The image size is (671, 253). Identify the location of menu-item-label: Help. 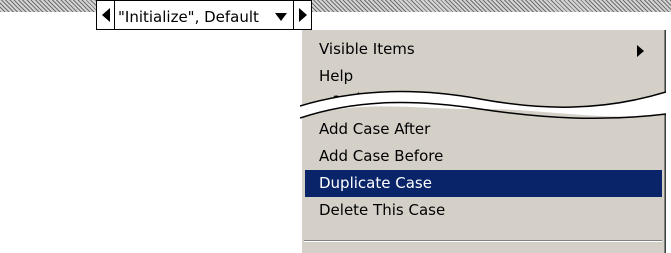
(336, 76).